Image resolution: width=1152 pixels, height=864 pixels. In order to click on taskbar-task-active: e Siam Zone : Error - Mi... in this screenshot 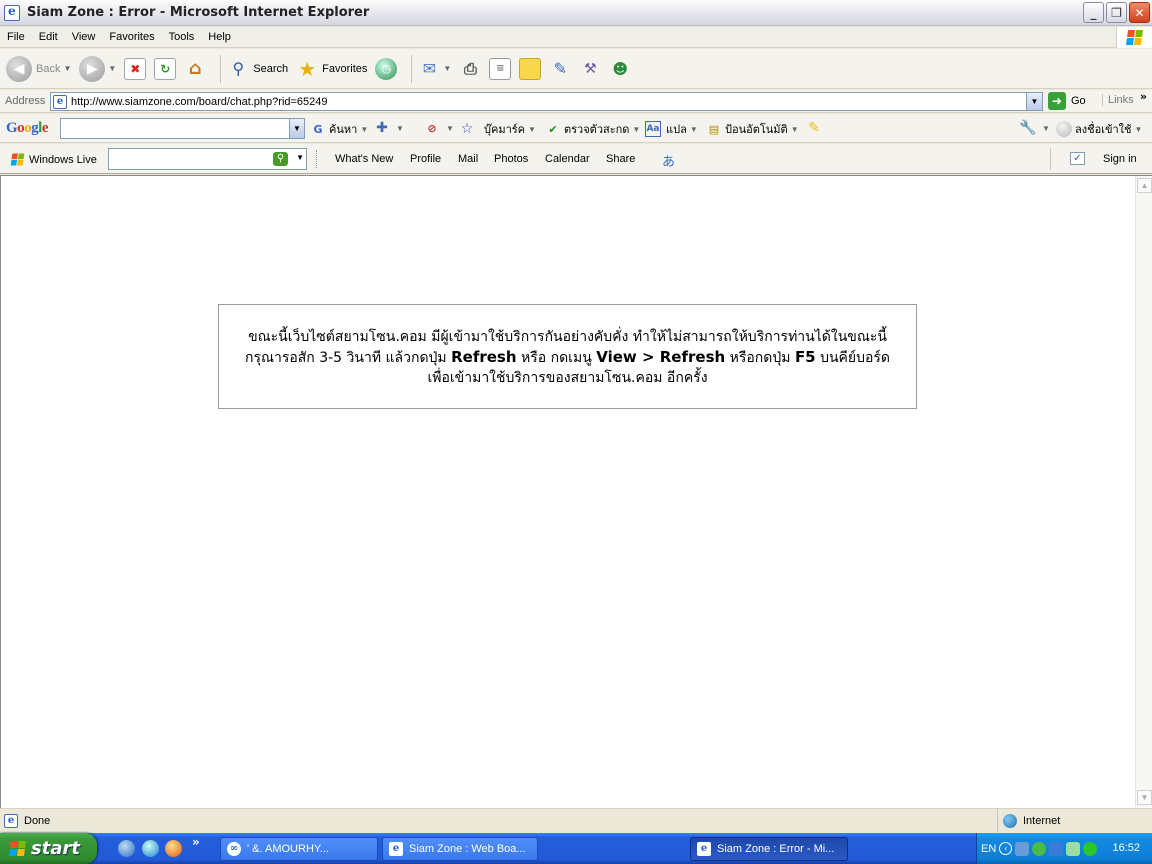, I will do `click(769, 849)`.